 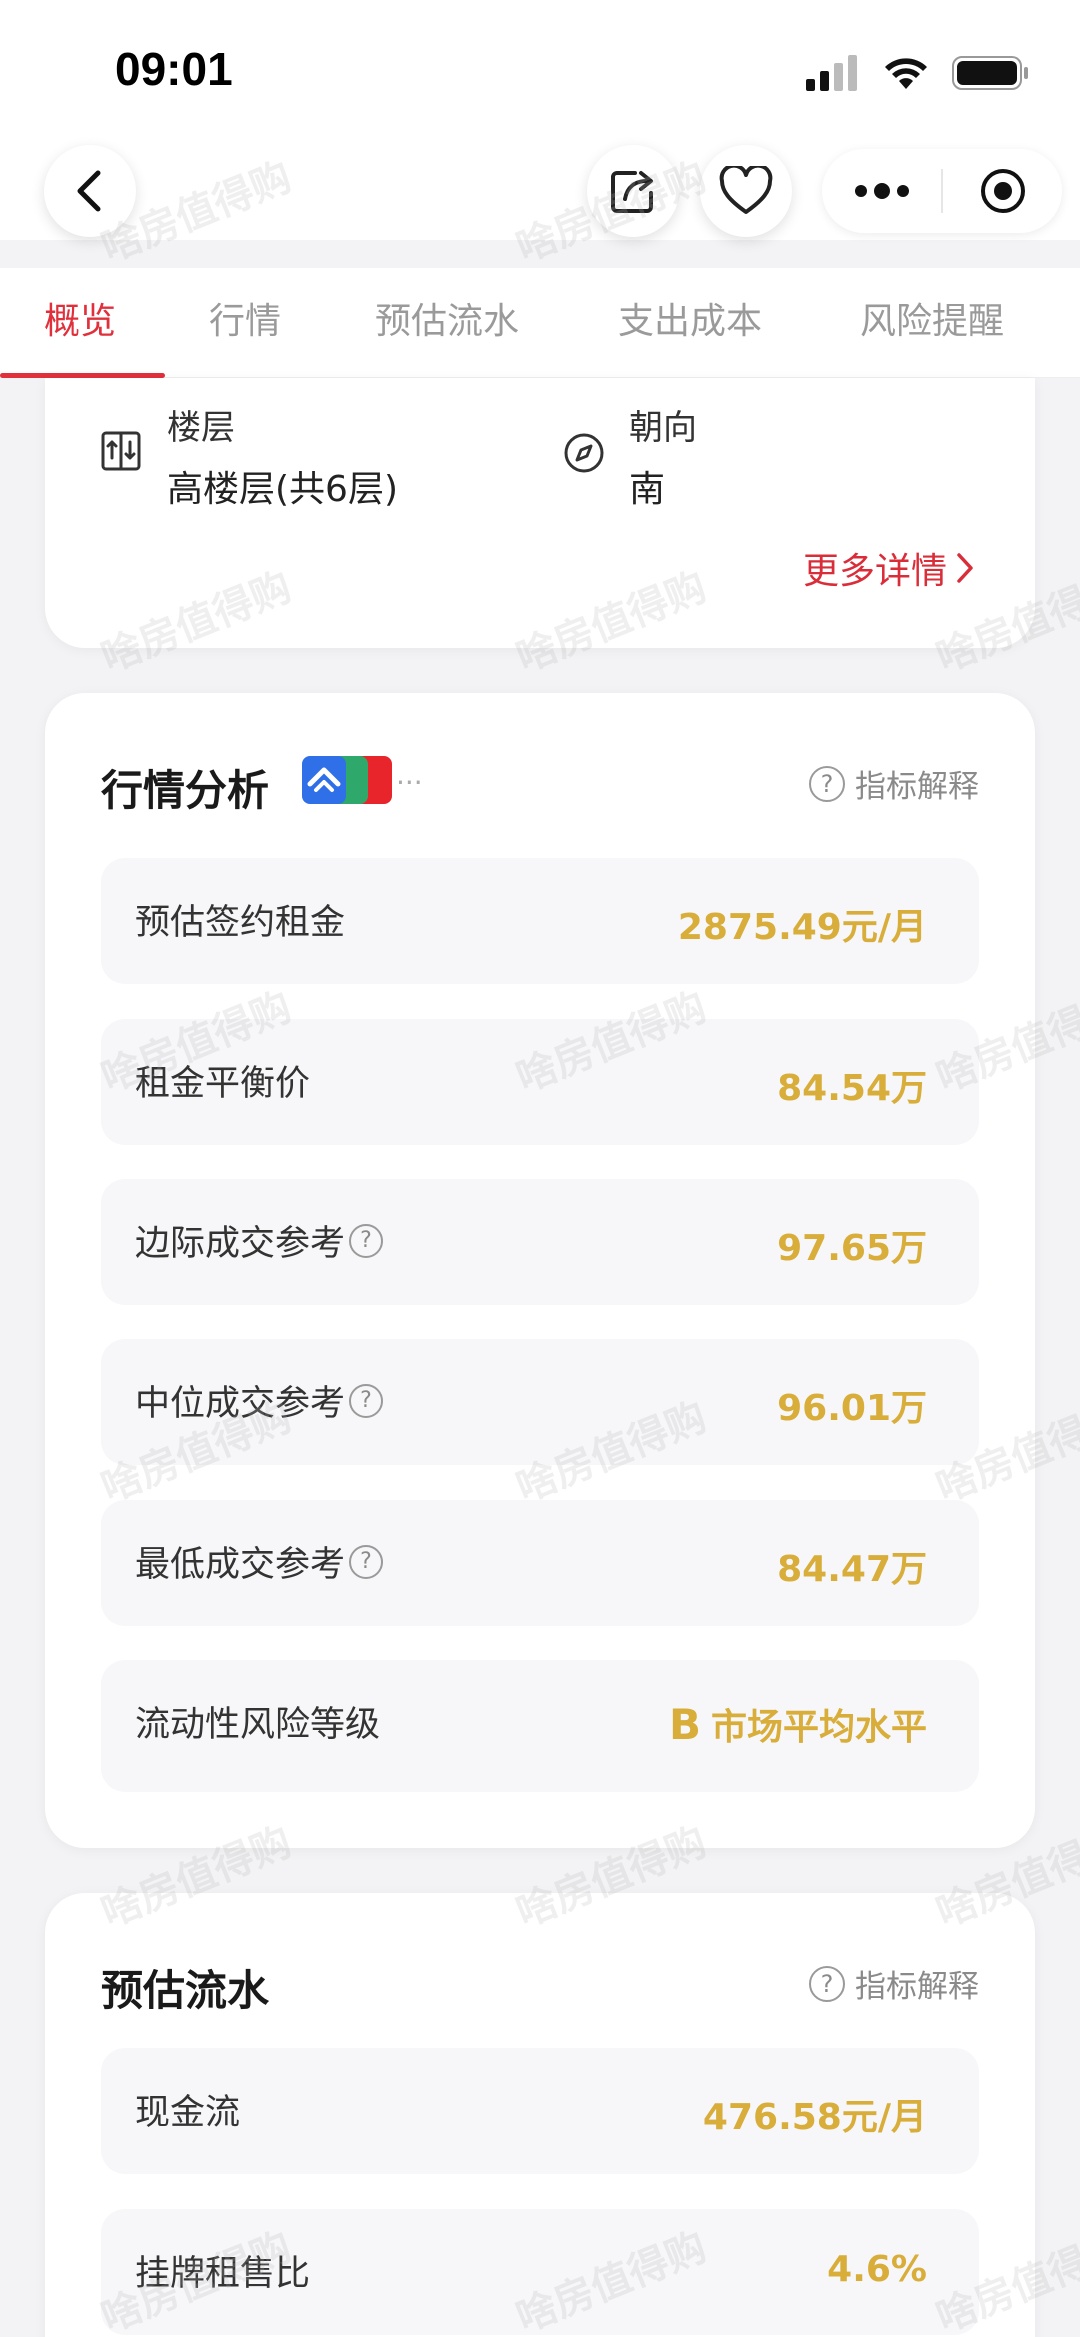 What do you see at coordinates (245, 318) in the screenshot?
I see `tab-market: 行情` at bounding box center [245, 318].